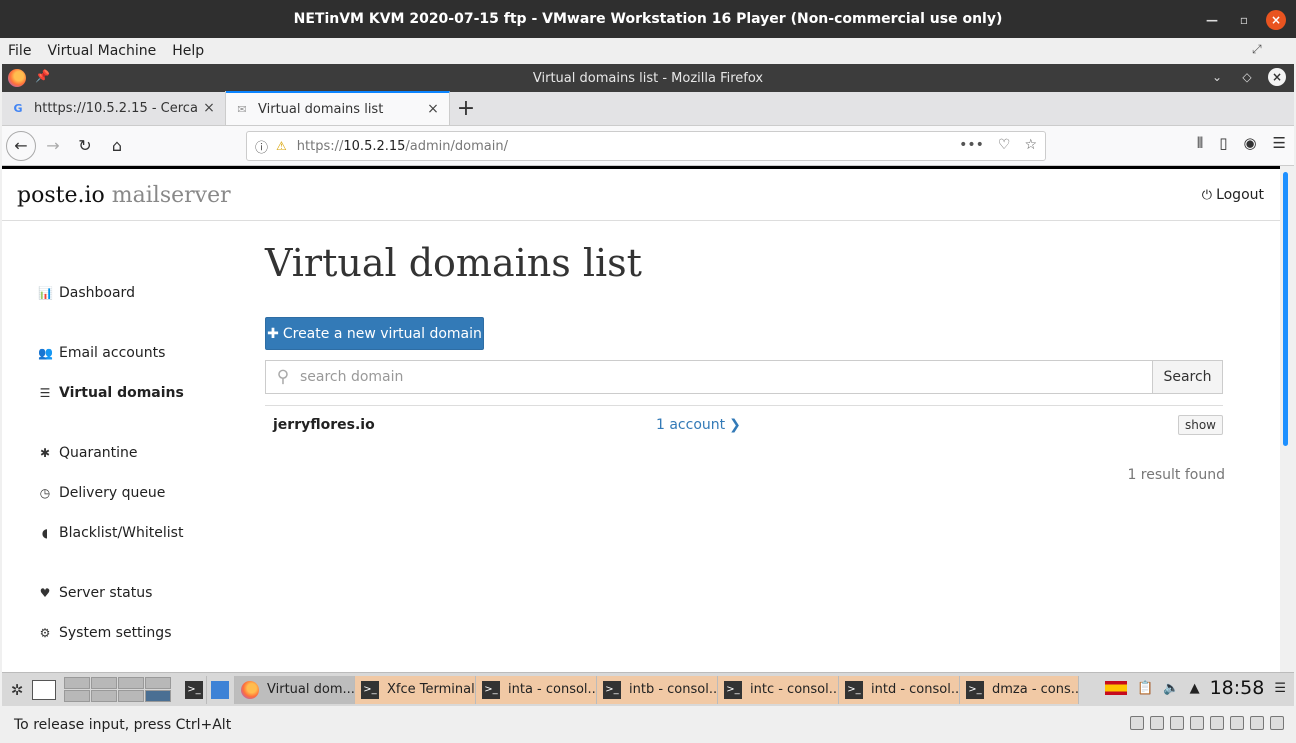  Describe the element at coordinates (1207, 195) in the screenshot. I see `power-icon: ⏻` at that location.